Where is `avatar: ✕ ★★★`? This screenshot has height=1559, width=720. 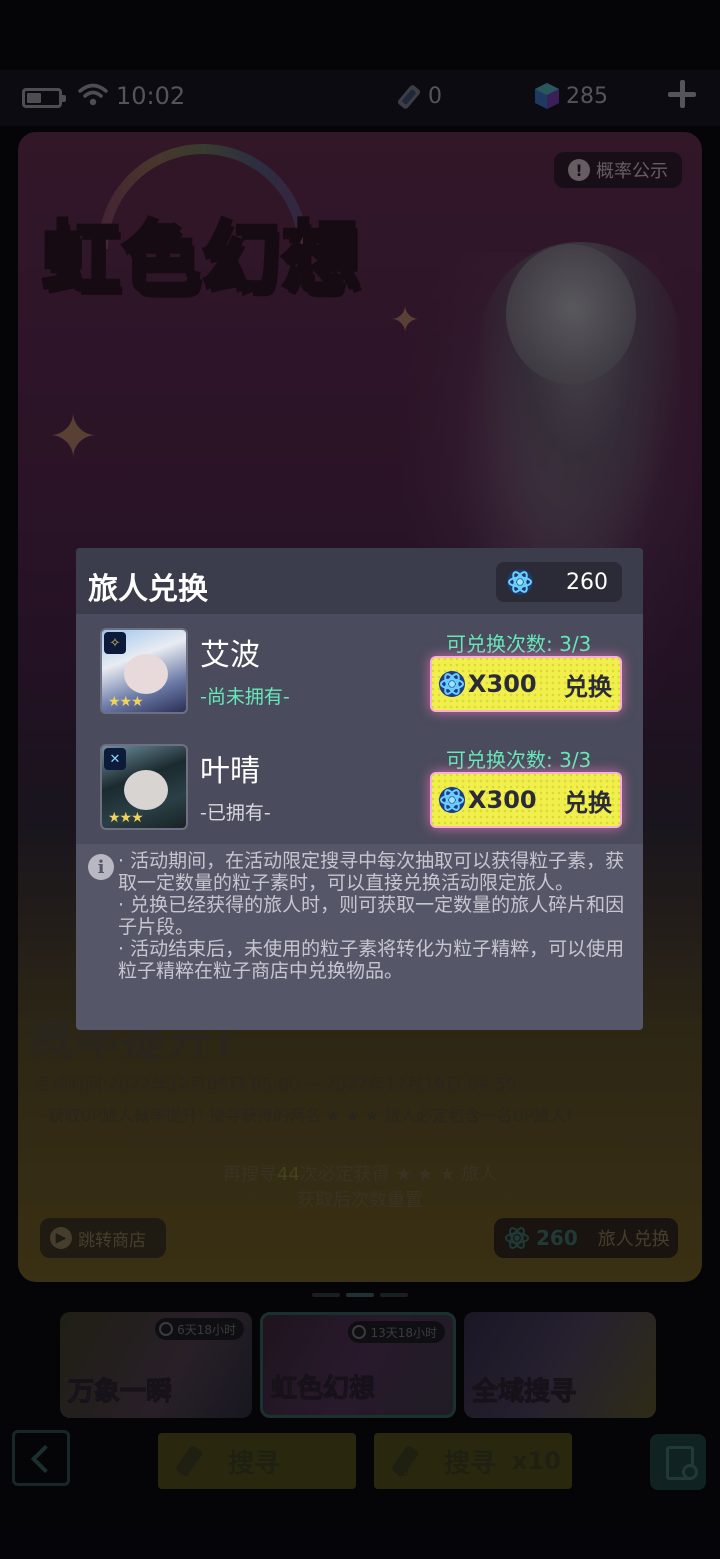 avatar: ✕ ★★★ is located at coordinates (144, 787).